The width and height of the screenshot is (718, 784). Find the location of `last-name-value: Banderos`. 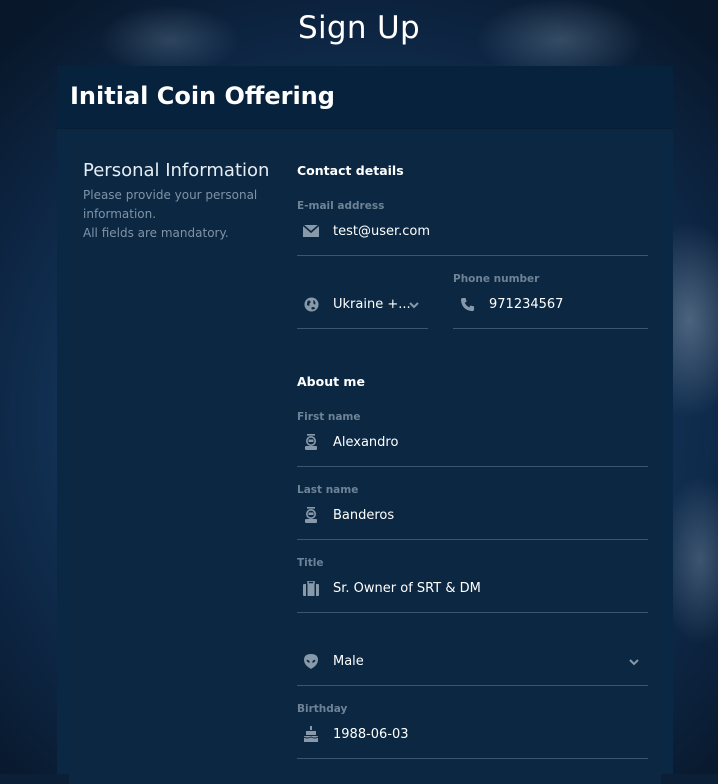

last-name-value: Banderos is located at coordinates (364, 515).